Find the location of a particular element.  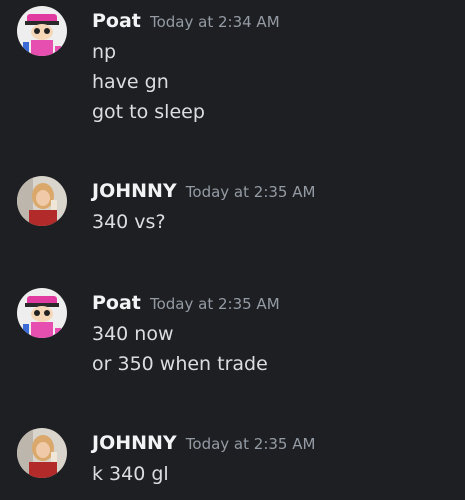

message-line: 340 vs? is located at coordinates (129, 222).